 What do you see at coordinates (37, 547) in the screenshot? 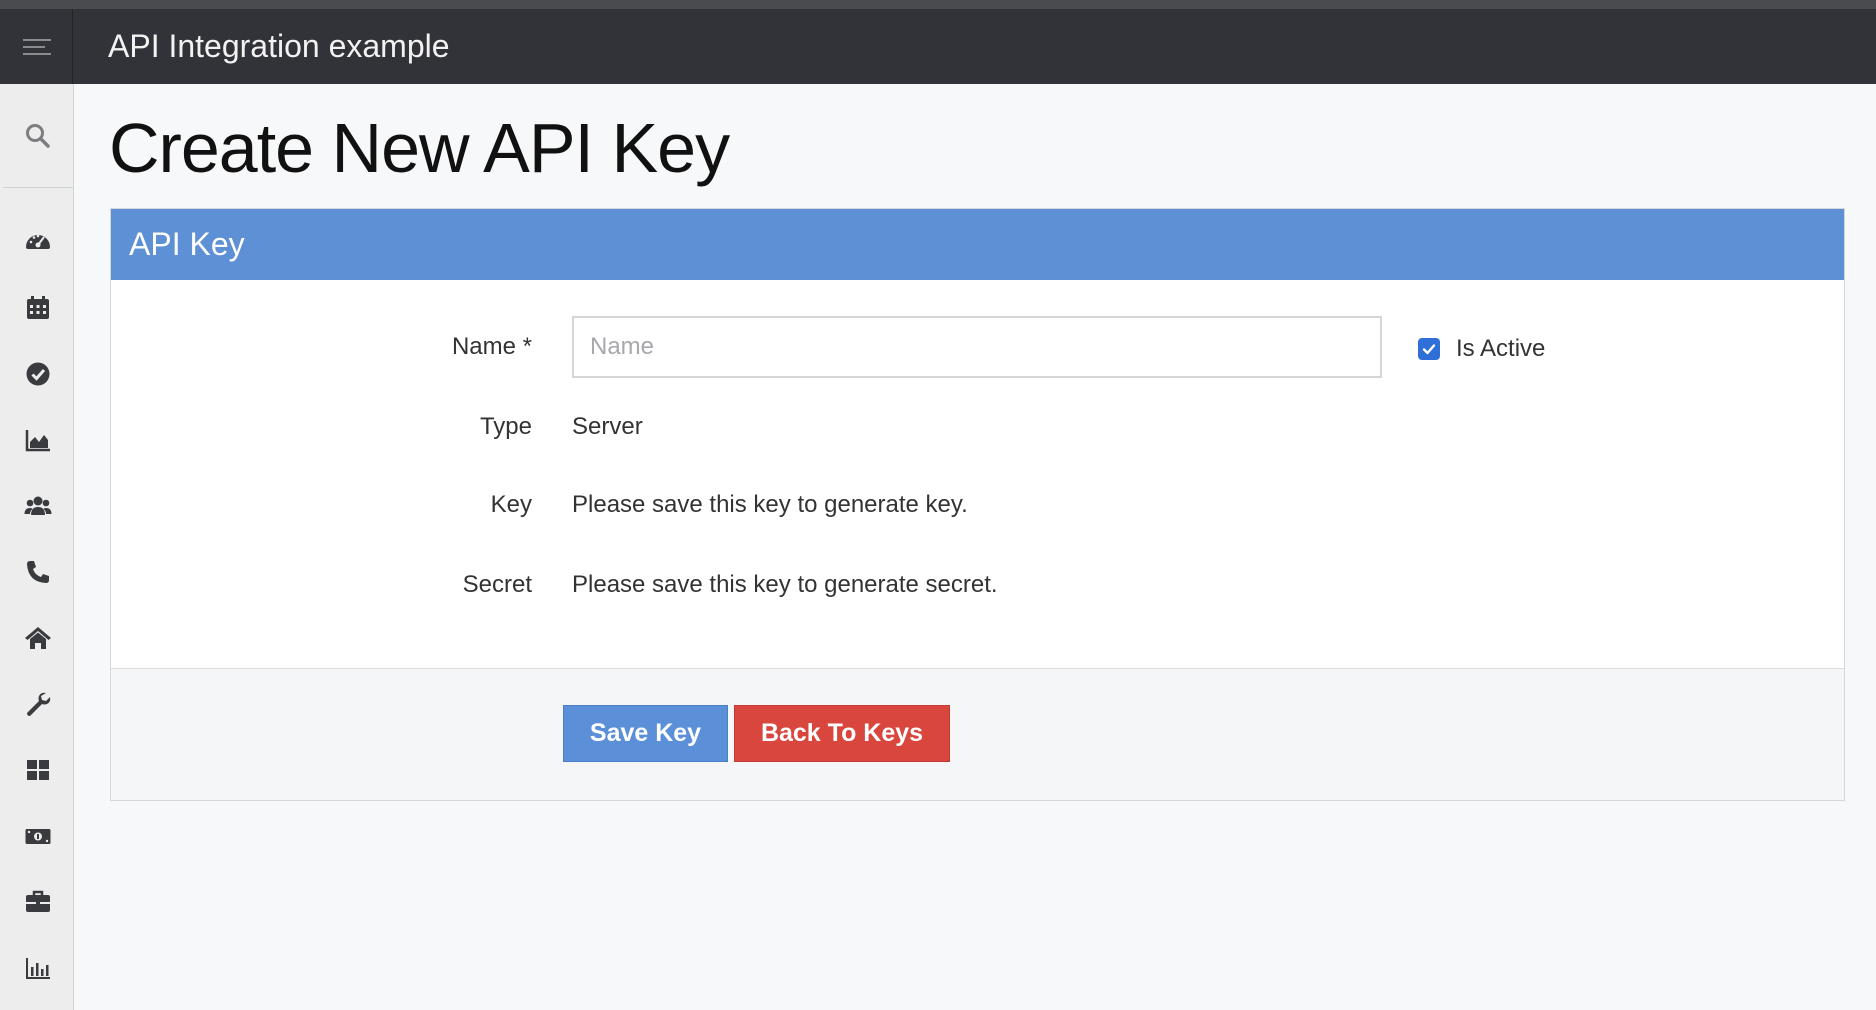
I see `sidebar` at bounding box center [37, 547].